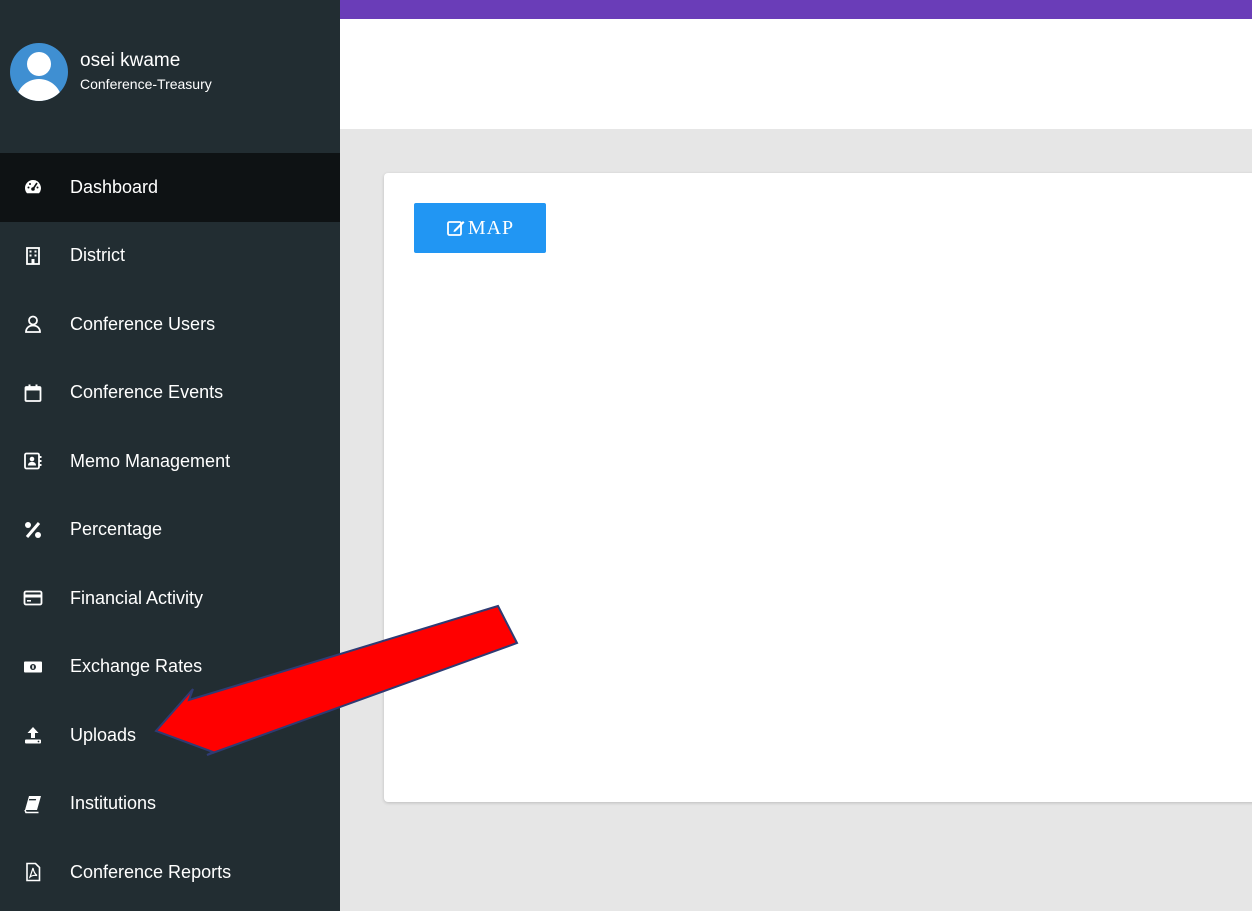 The image size is (1252, 911). Describe the element at coordinates (113, 803) in the screenshot. I see `sidebar-item-label: Institutions` at that location.